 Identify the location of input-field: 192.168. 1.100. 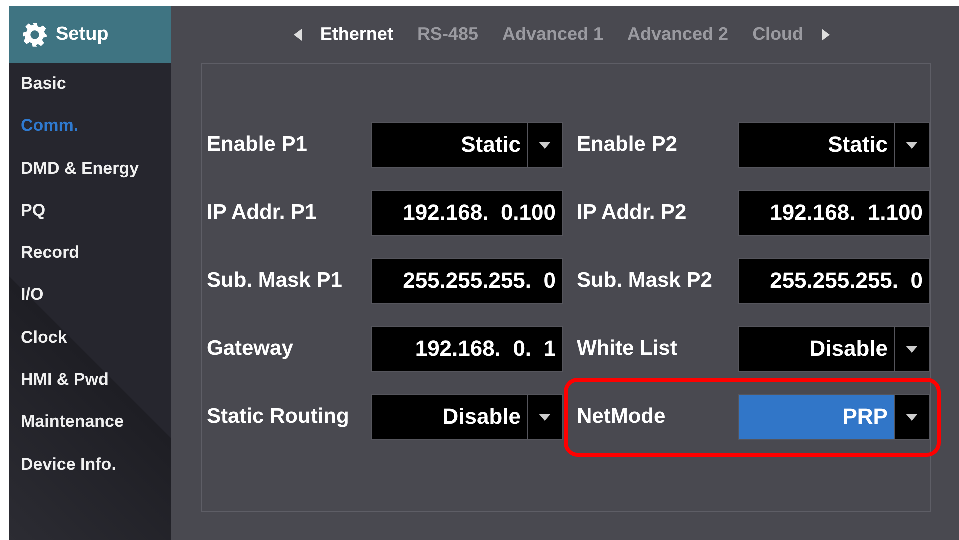
(834, 213).